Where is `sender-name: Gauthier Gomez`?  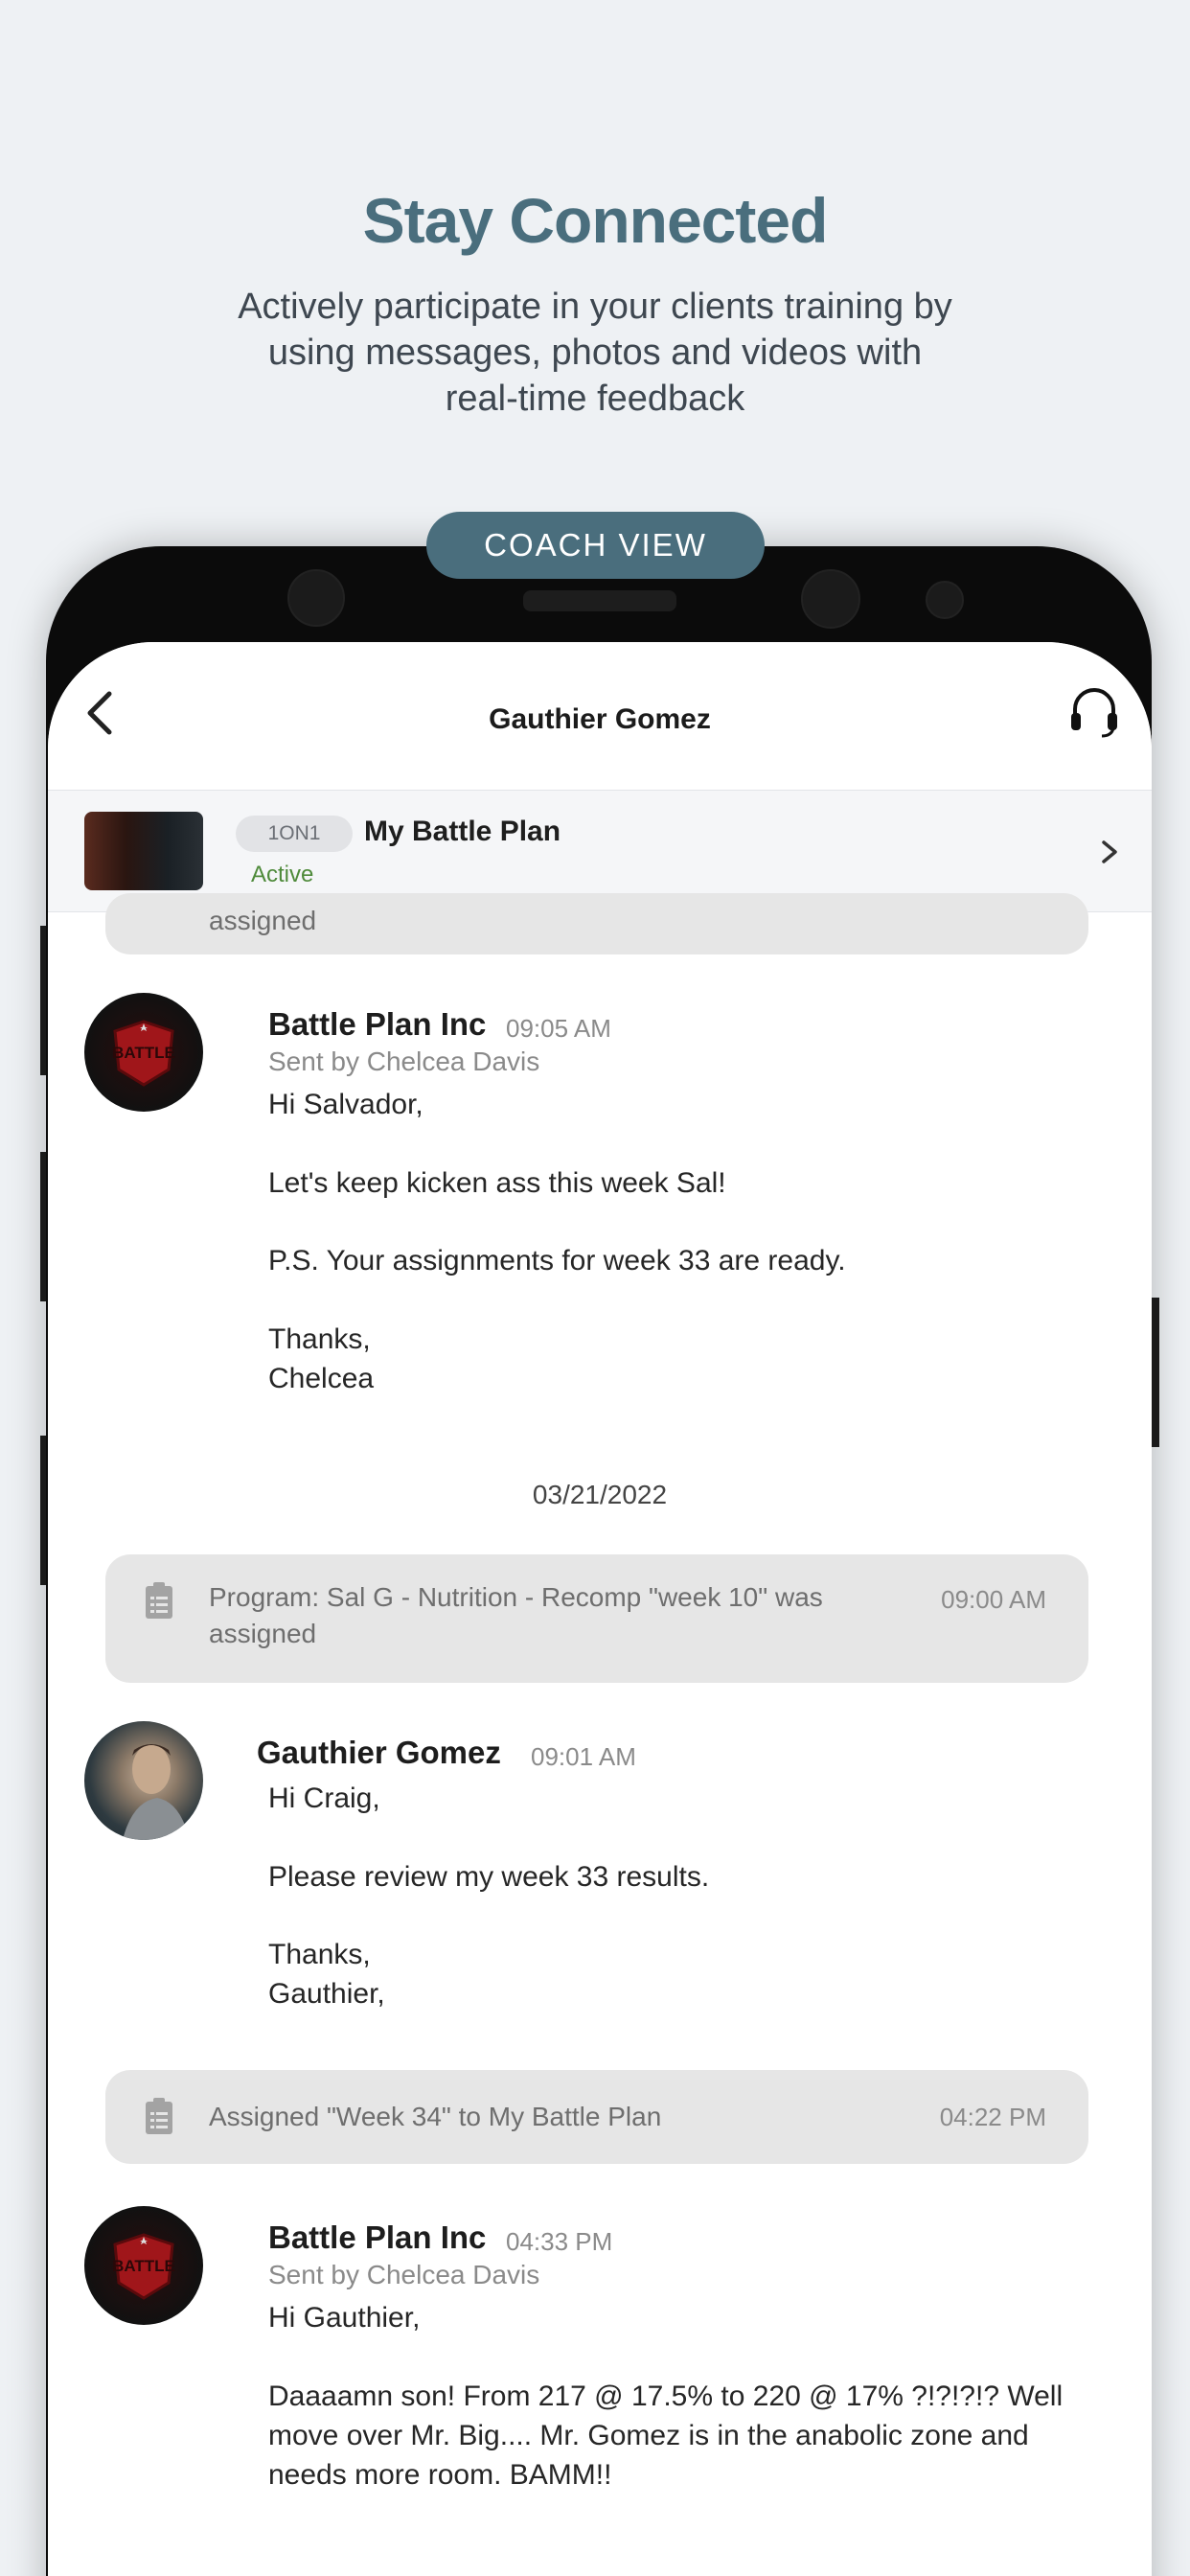 sender-name: Gauthier Gomez is located at coordinates (379, 1752).